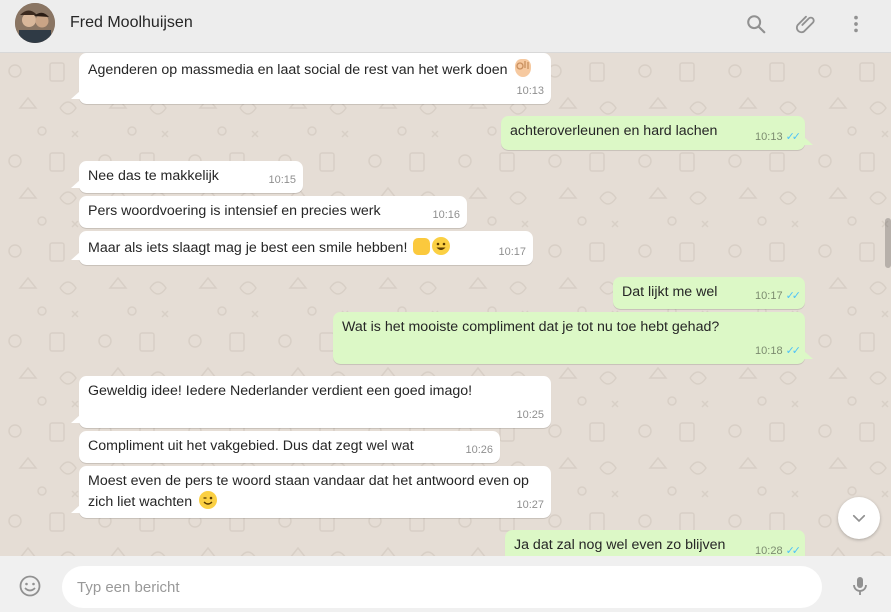 This screenshot has height=612, width=891. I want to click on chat-scrollbar, so click(888, 243).